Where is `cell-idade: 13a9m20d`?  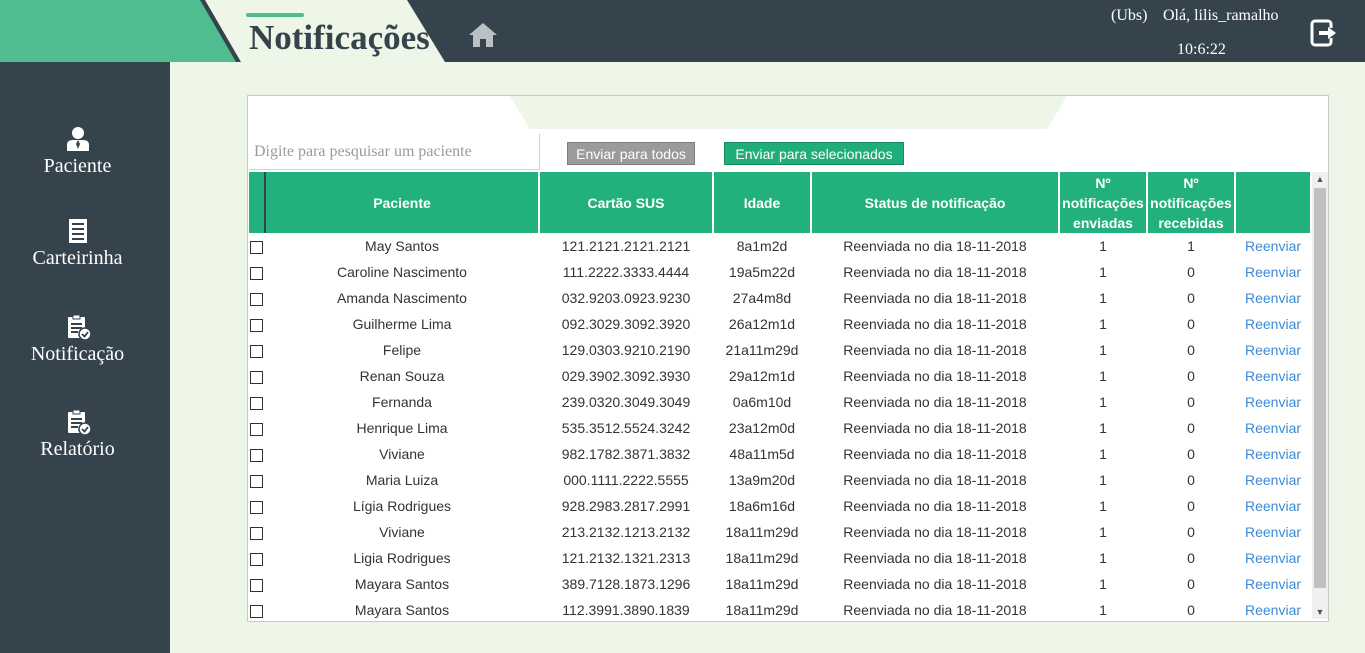
cell-idade: 13a9m20d is located at coordinates (762, 480).